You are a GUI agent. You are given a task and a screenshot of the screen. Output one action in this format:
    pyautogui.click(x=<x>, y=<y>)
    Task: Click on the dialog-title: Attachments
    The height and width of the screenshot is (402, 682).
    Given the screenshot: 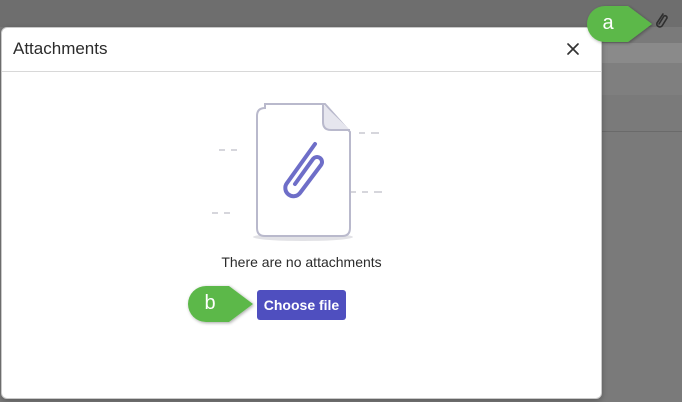 What is the action you would take?
    pyautogui.click(x=60, y=48)
    